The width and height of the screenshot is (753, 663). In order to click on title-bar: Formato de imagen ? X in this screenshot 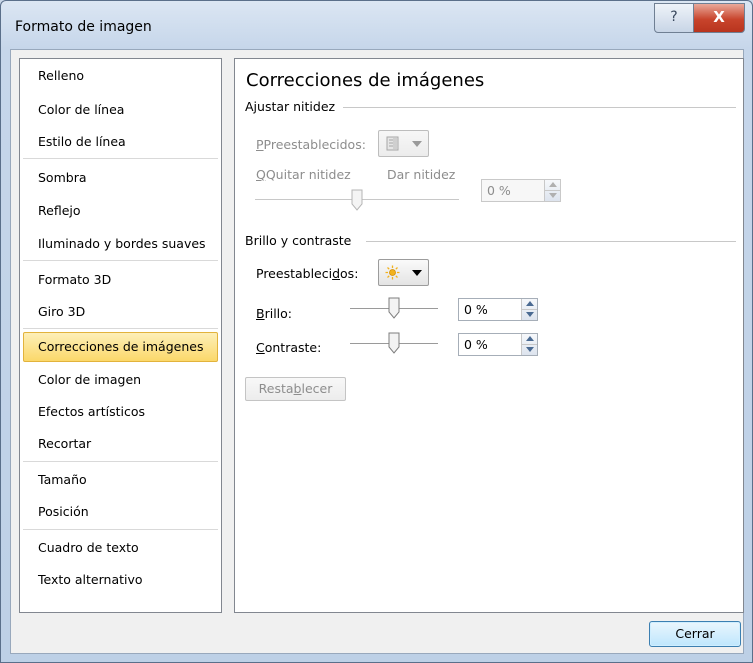, I will do `click(376, 25)`.